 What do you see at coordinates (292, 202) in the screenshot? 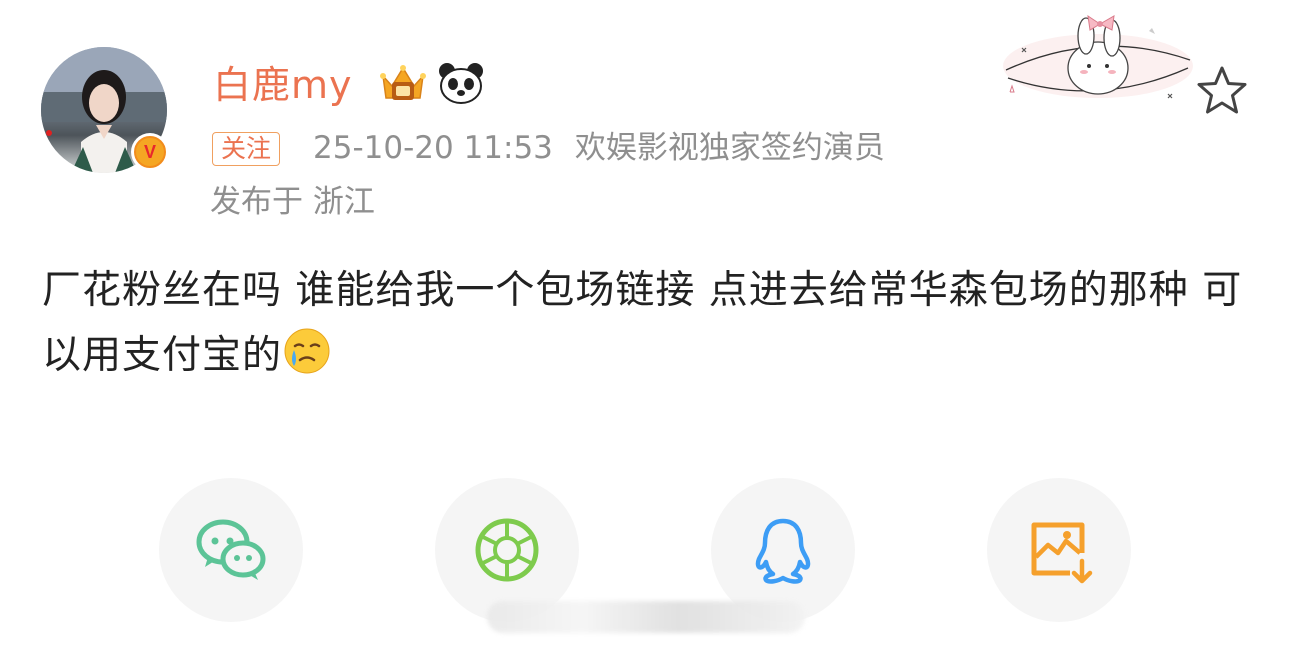
I see `post-location: 发布于 浙江` at bounding box center [292, 202].